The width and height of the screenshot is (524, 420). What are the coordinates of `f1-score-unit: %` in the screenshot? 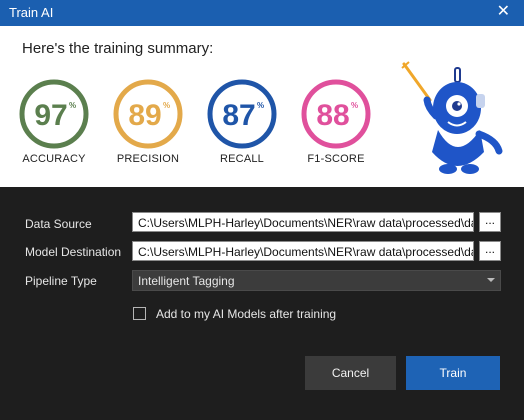 It's located at (354, 105).